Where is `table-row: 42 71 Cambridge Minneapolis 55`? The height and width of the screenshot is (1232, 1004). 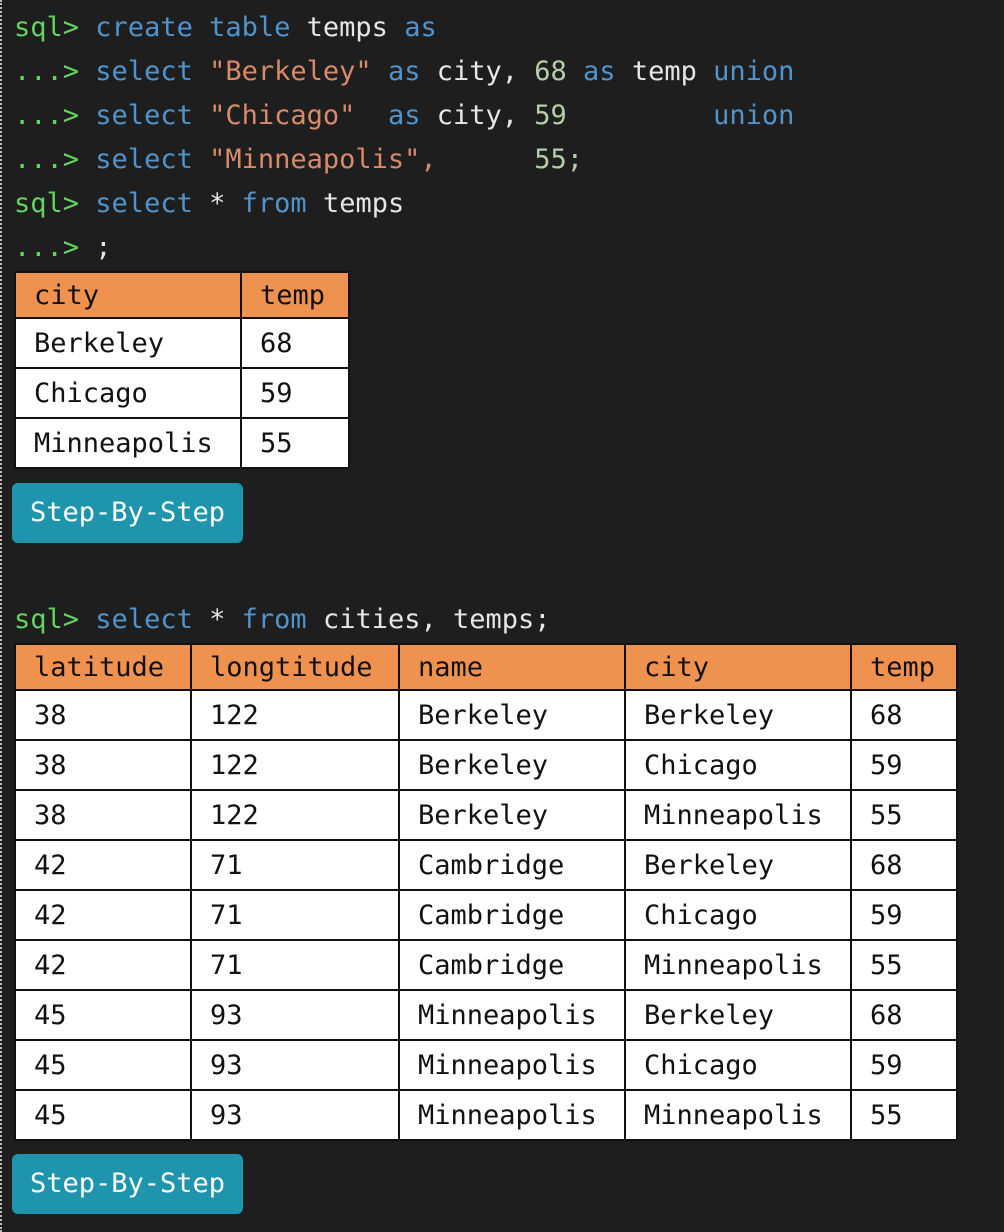 table-row: 42 71 Cambridge Minneapolis 55 is located at coordinates (486, 965).